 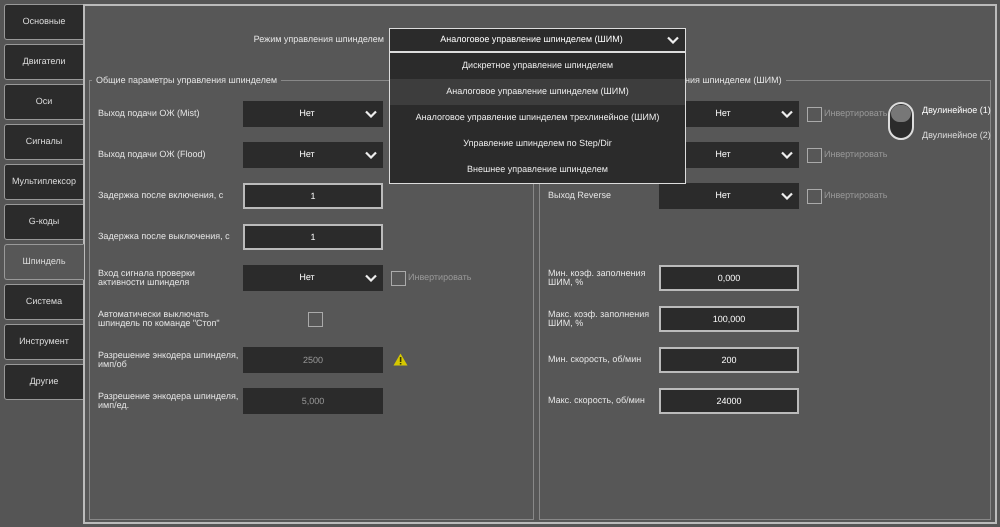 What do you see at coordinates (956, 135) in the screenshot?
I see `toggle-option-label: Двулинейное (2)` at bounding box center [956, 135].